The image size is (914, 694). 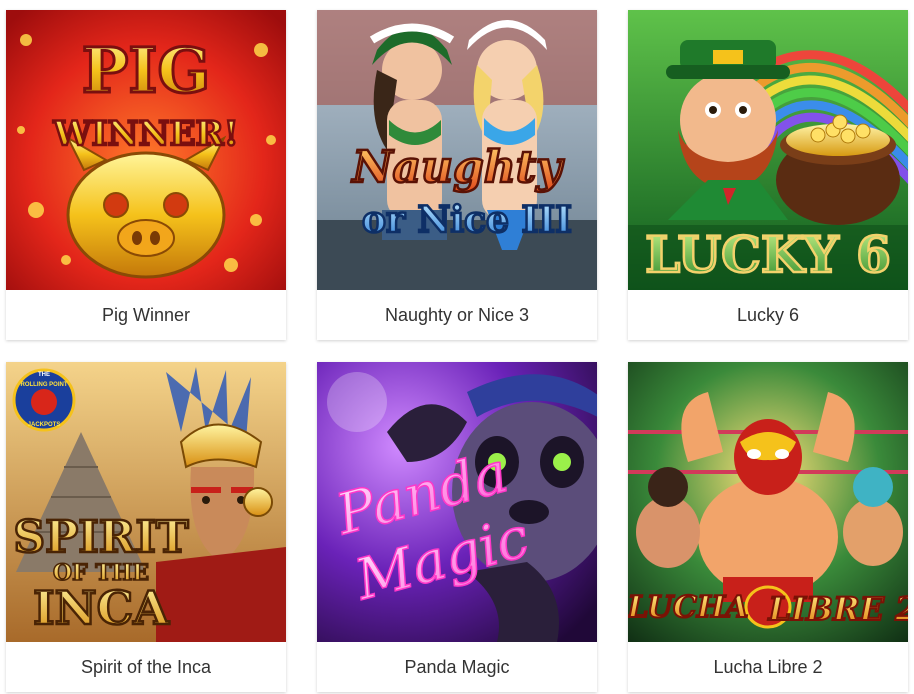 I want to click on pig-winner-artwork: PIG WINNER!, so click(x=146, y=150).